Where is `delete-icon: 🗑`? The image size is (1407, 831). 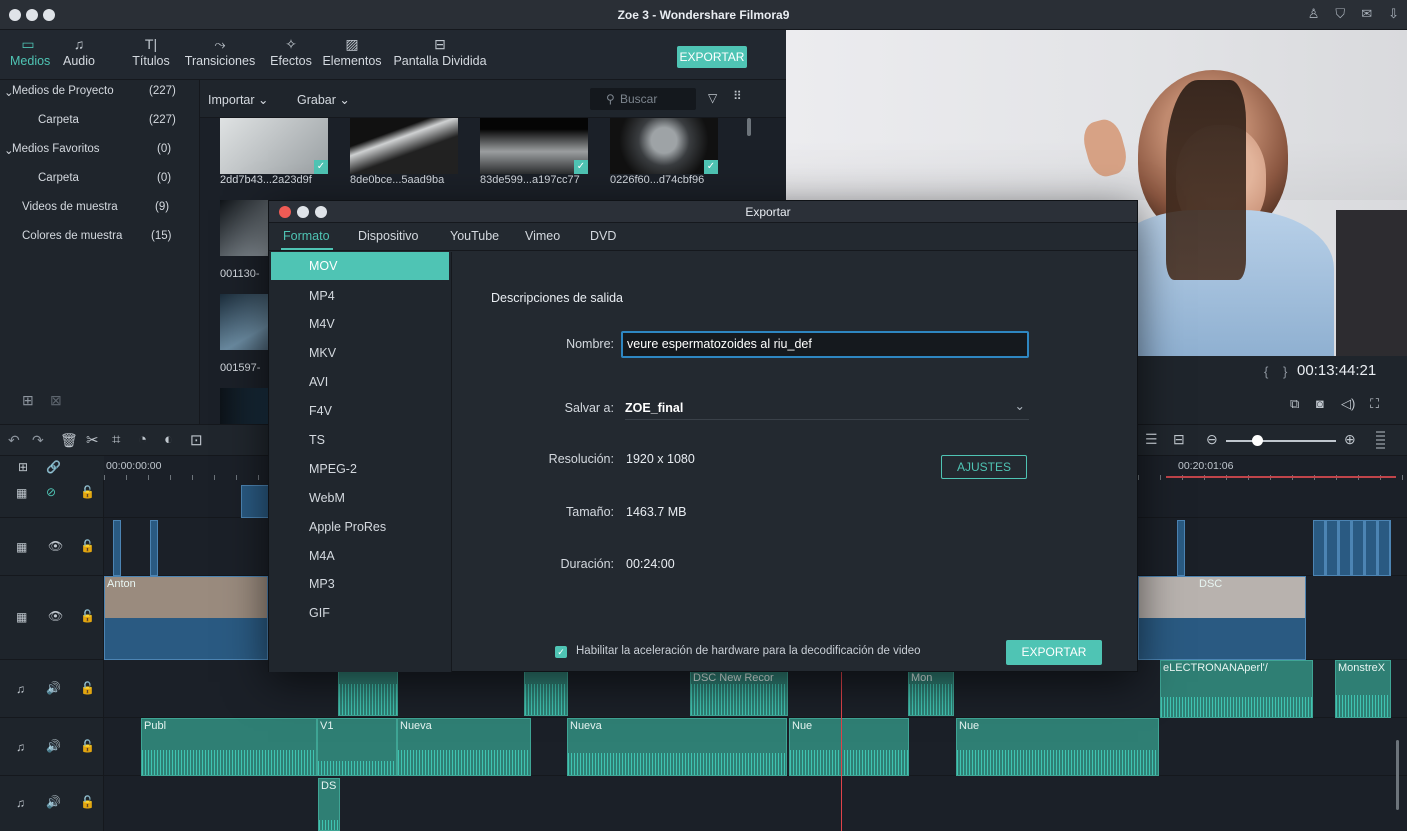 delete-icon: 🗑 is located at coordinates (69, 440).